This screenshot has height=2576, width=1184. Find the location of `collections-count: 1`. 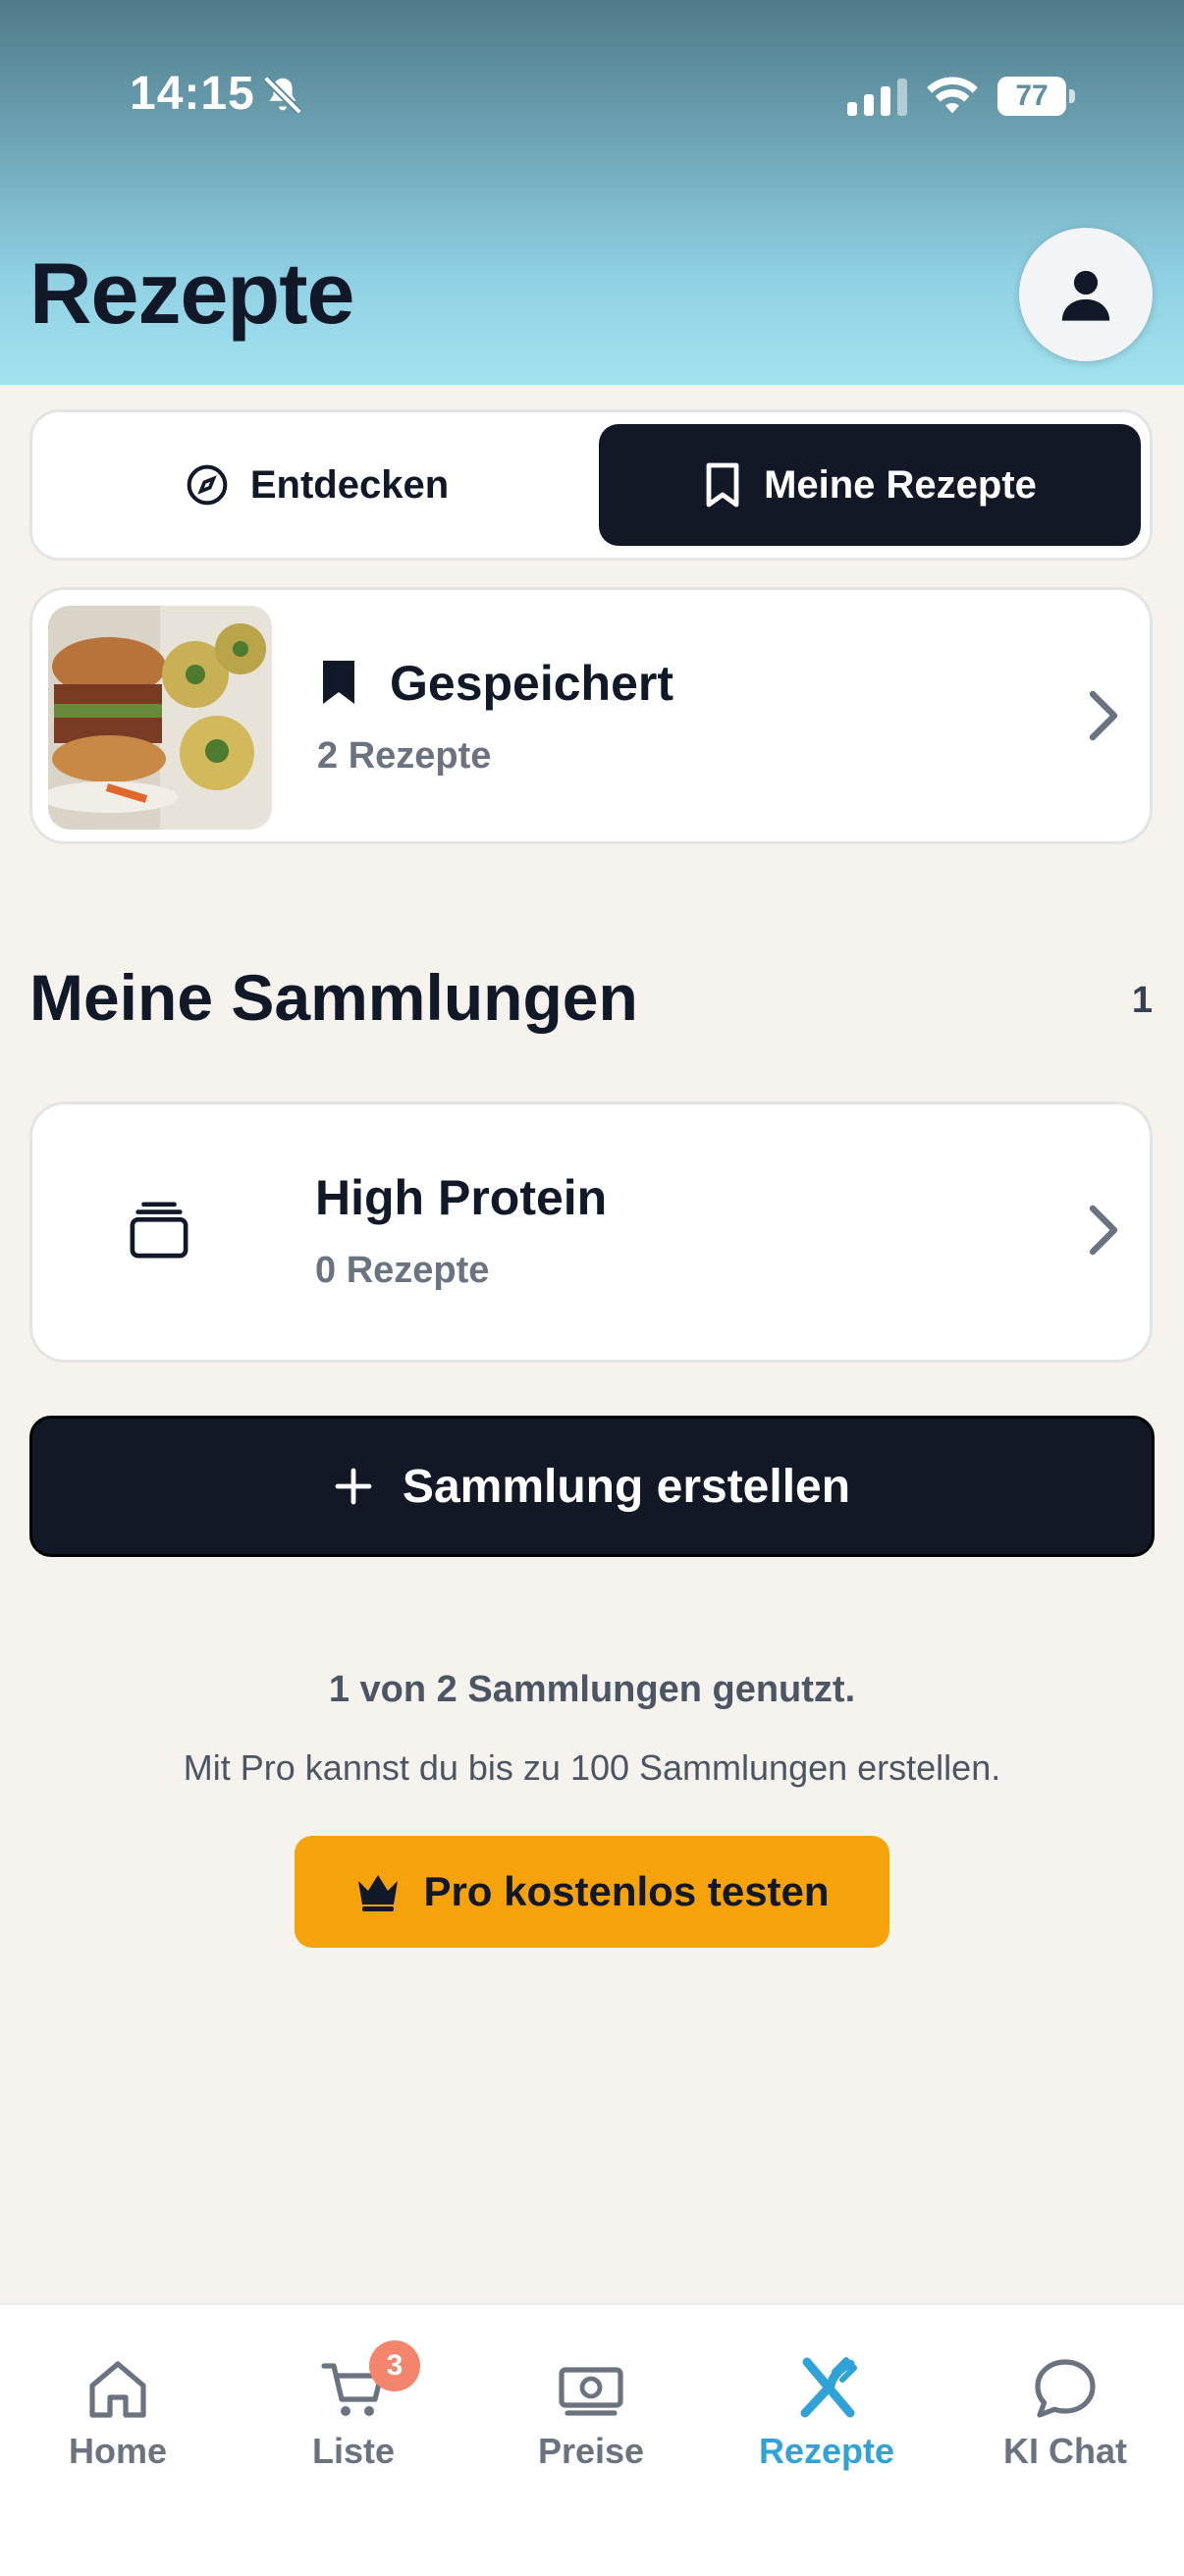

collections-count: 1 is located at coordinates (1142, 1000).